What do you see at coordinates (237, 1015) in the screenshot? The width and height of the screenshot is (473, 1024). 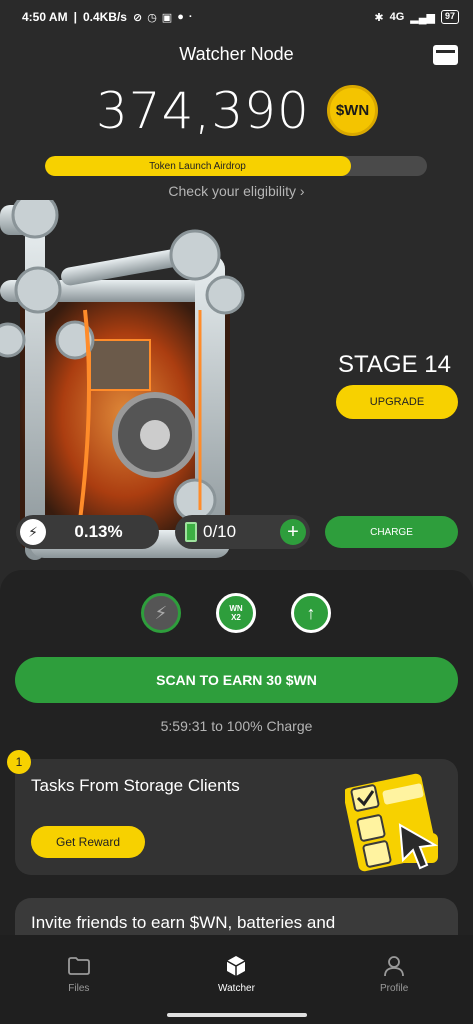 I see `home-indicator` at bounding box center [237, 1015].